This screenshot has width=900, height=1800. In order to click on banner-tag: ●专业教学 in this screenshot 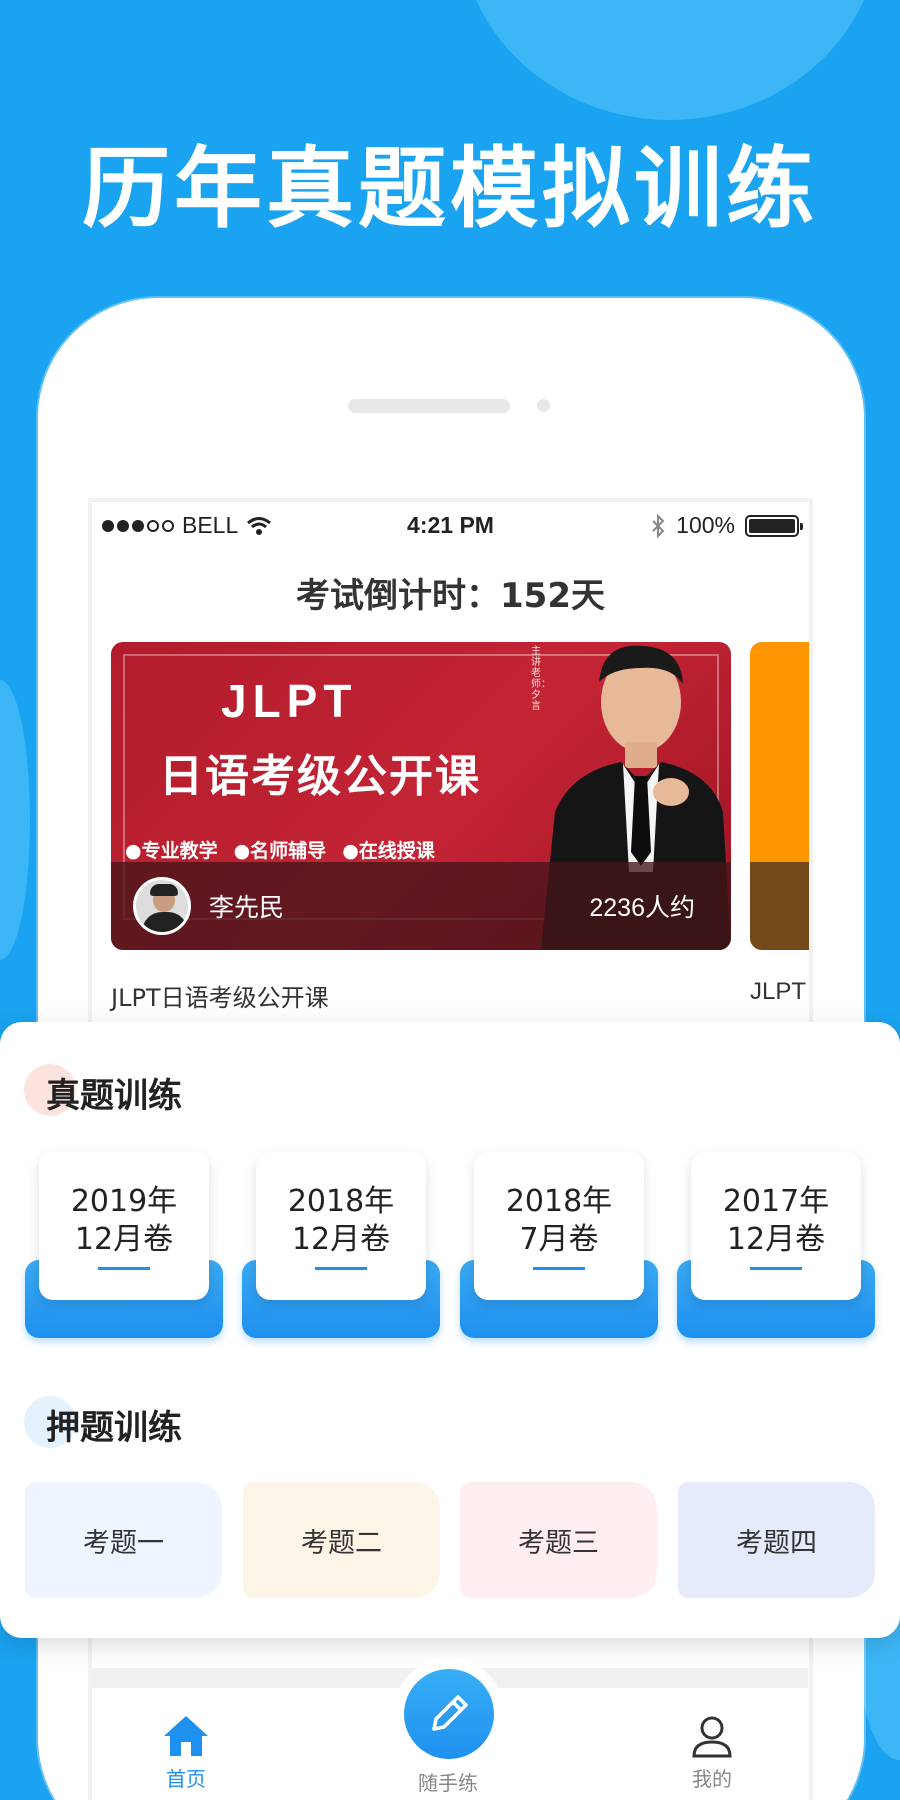, I will do `click(171, 851)`.